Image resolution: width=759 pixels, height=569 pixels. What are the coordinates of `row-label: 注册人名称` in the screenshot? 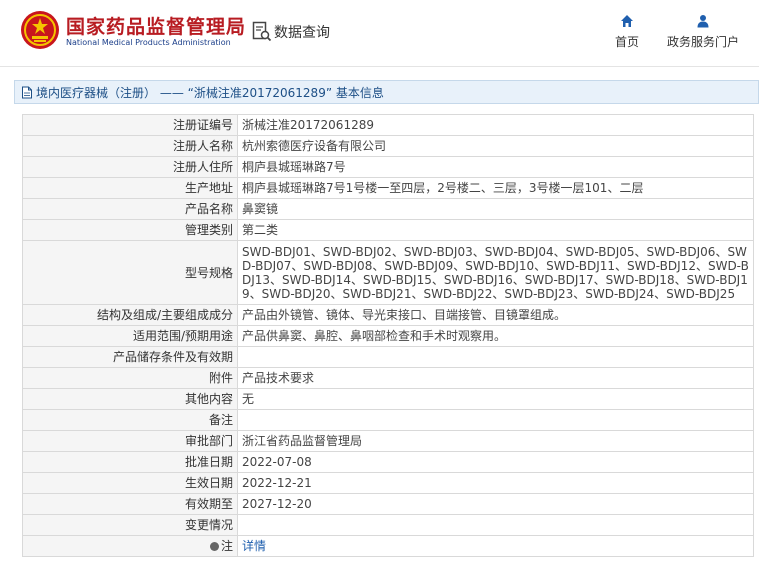 It's located at (130, 146).